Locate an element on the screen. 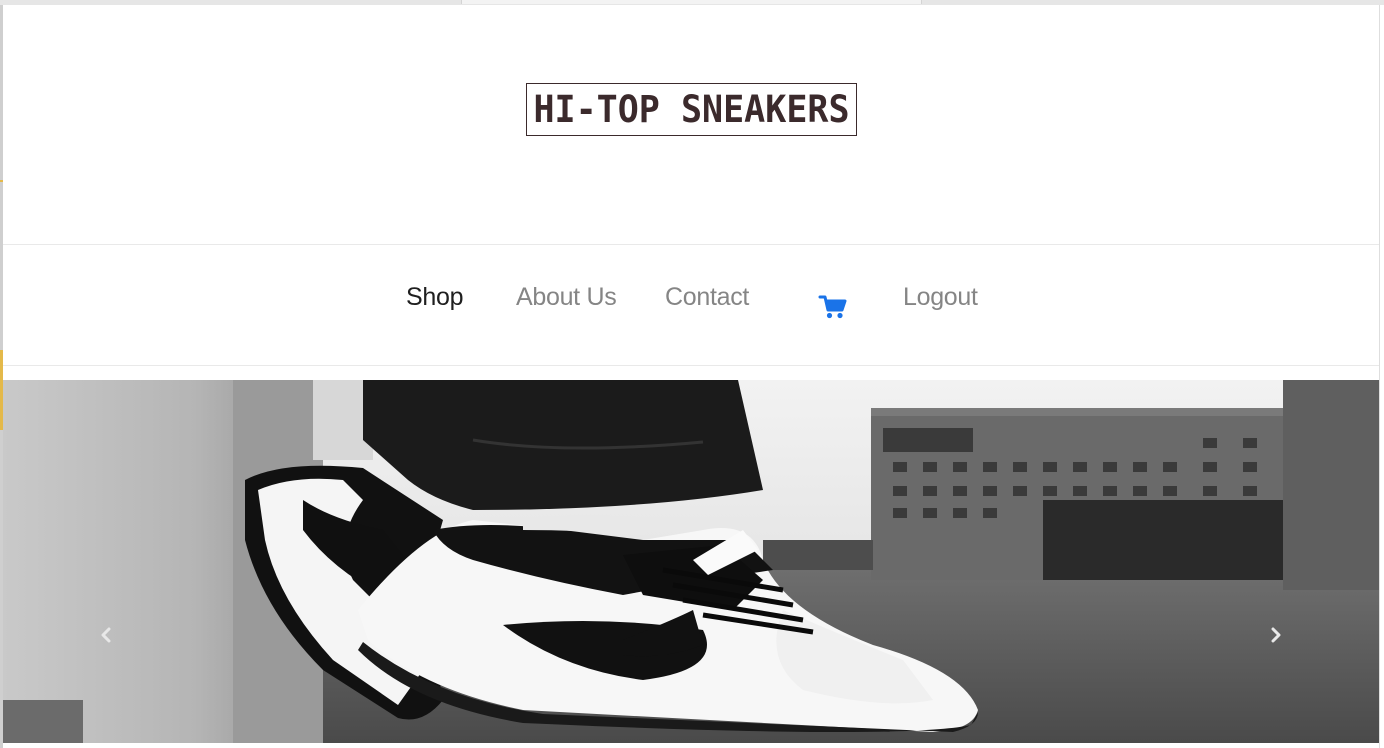  right-window-edge is located at coordinates (1381, 376).